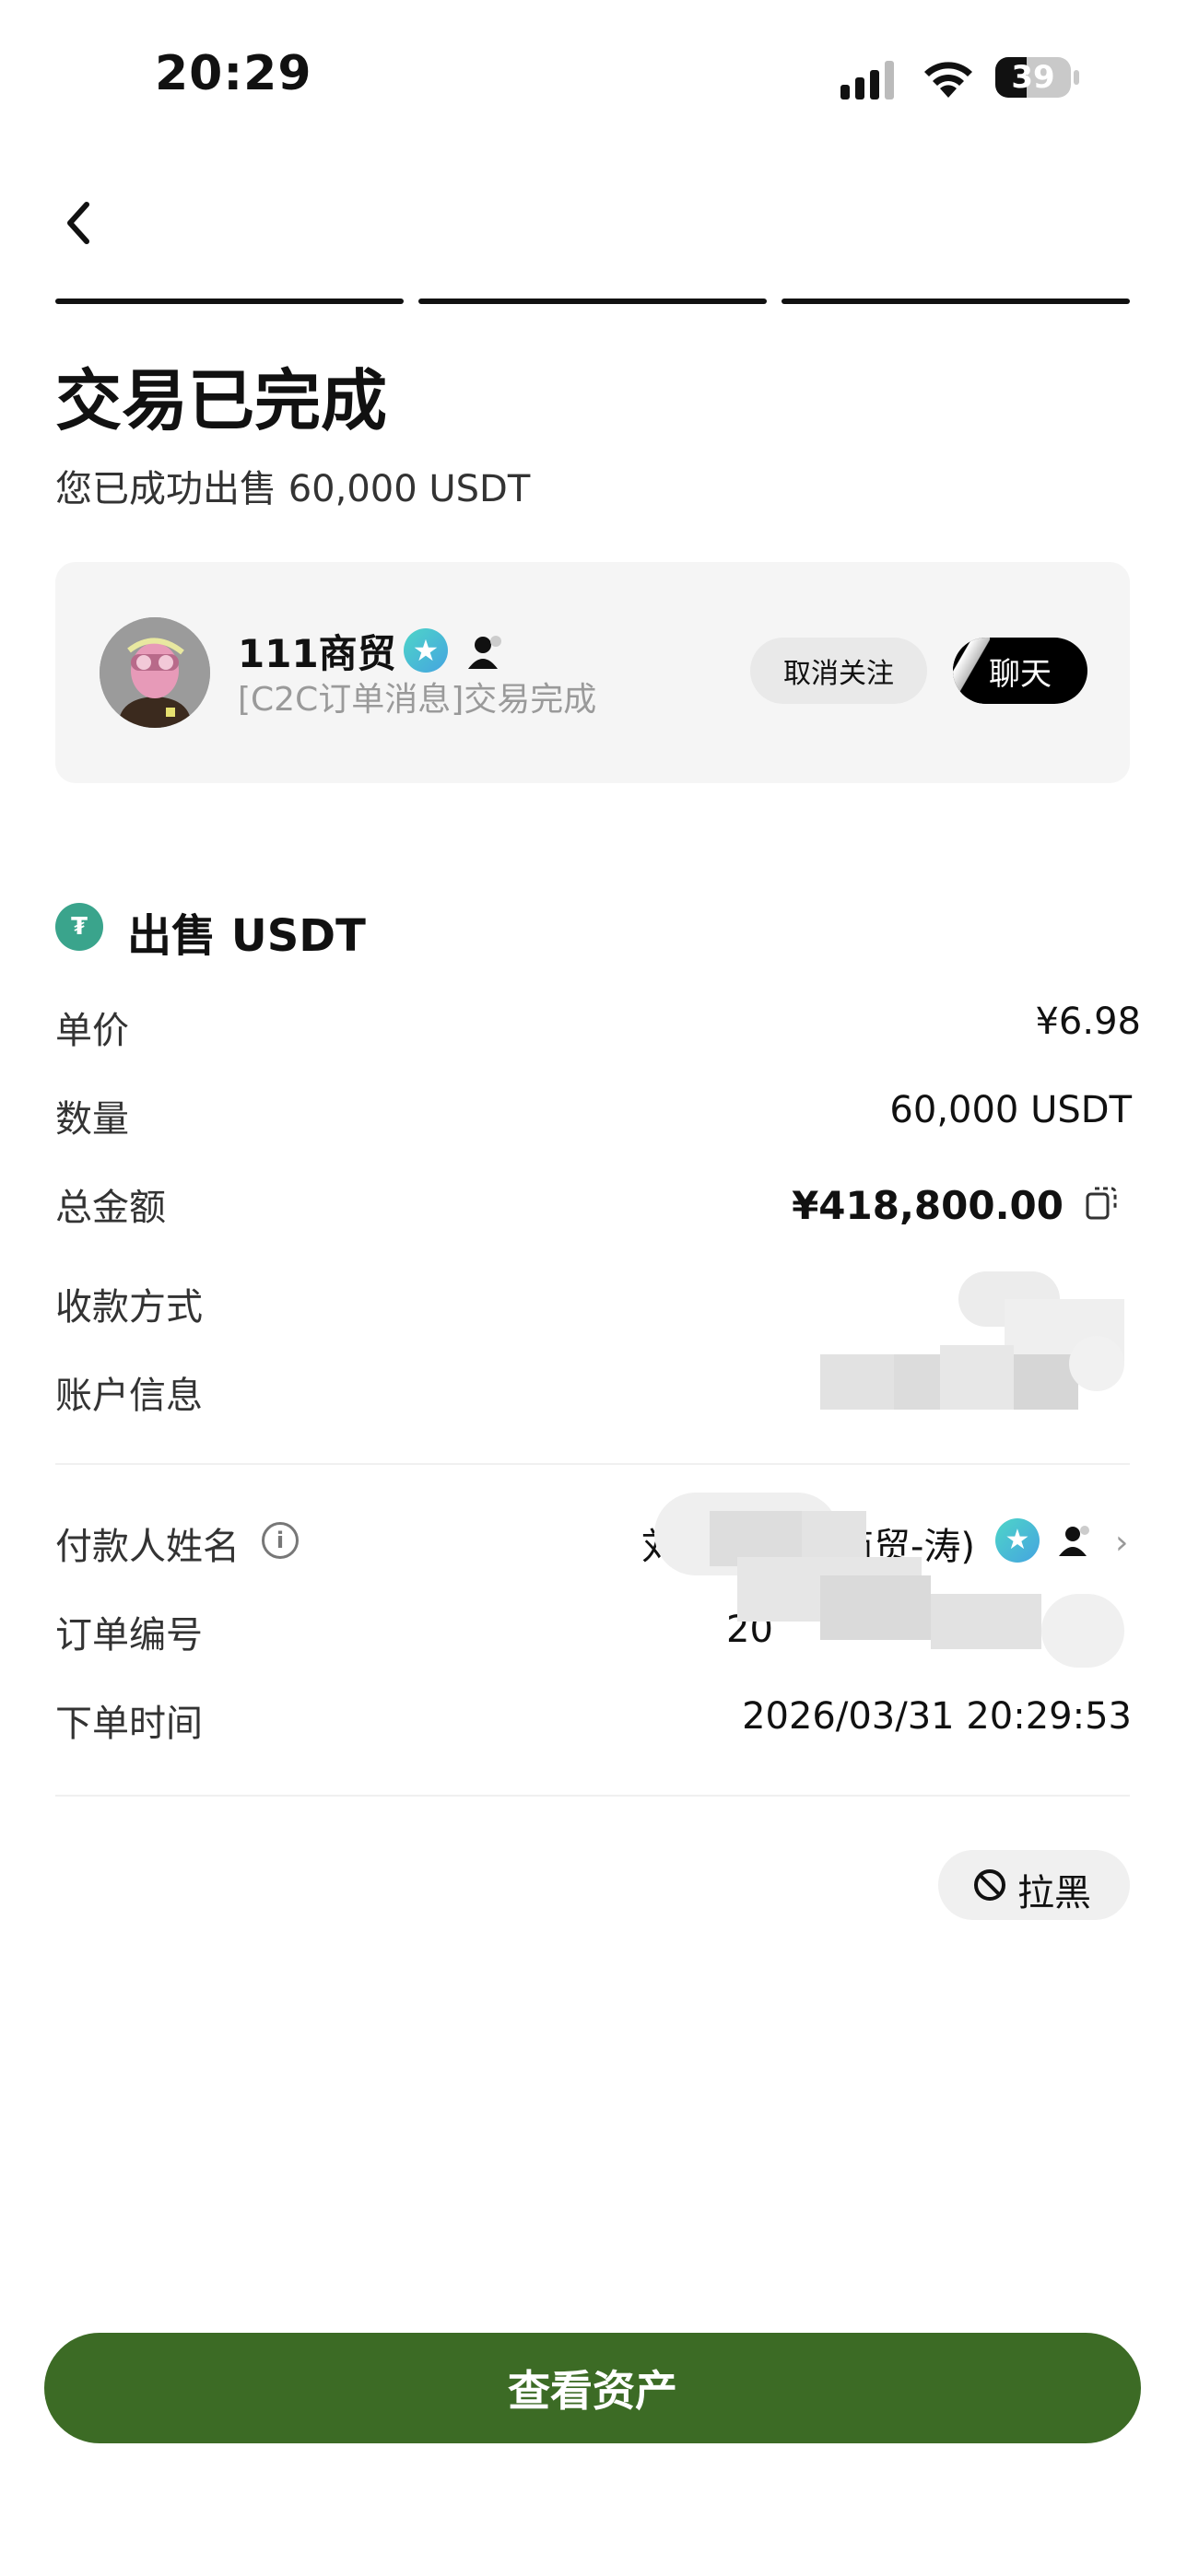  Describe the element at coordinates (426, 650) in the screenshot. I see `star-badge-icon: ★` at that location.